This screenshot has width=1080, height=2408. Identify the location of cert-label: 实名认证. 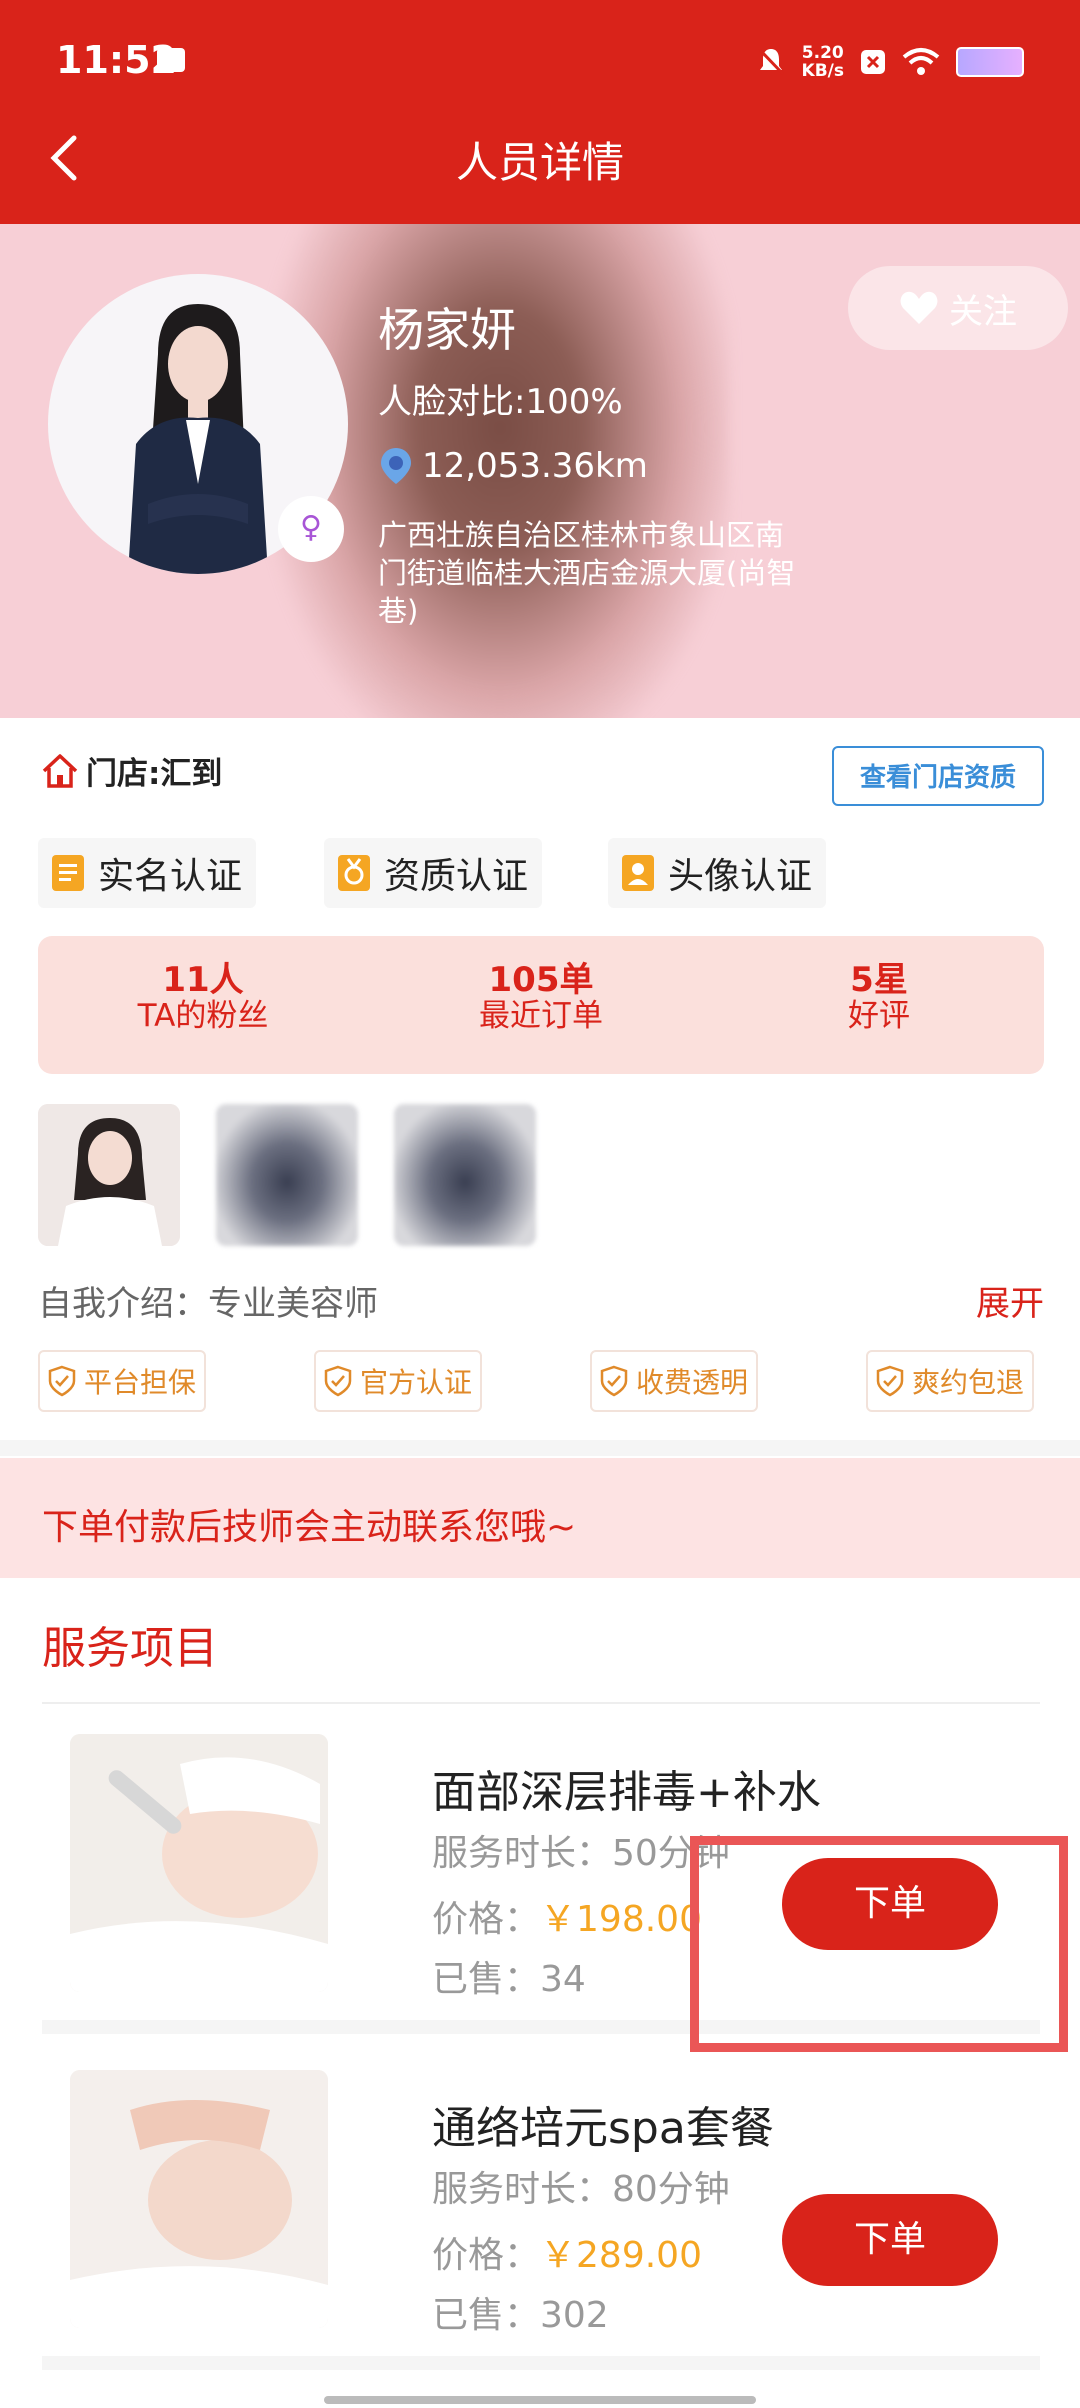
(170, 876).